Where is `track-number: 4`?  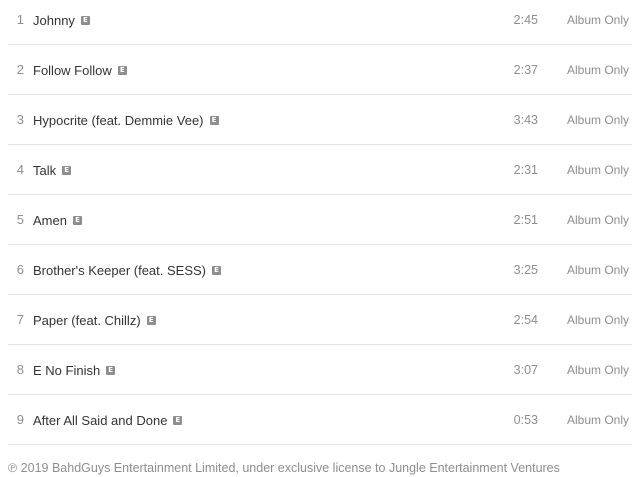
track-number: 4 is located at coordinates (20, 169).